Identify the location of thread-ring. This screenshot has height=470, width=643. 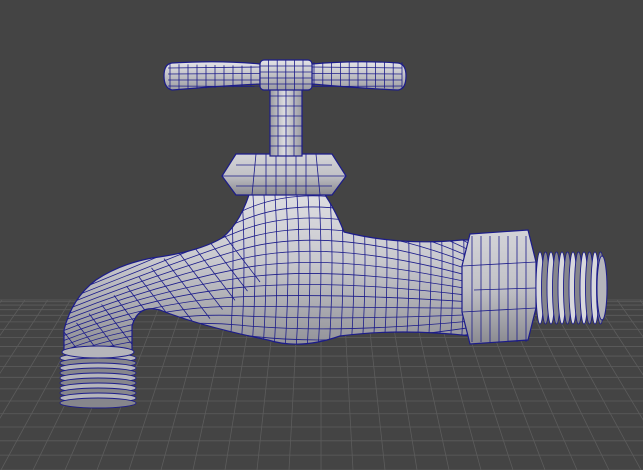
(98, 403).